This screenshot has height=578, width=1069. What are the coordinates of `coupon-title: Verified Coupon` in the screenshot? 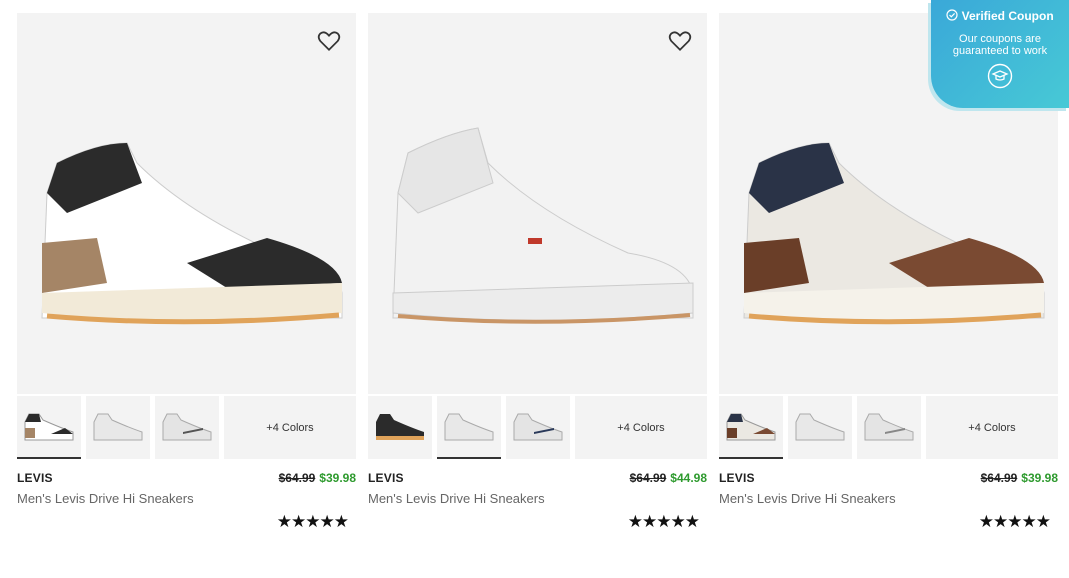 It's located at (1000, 16).